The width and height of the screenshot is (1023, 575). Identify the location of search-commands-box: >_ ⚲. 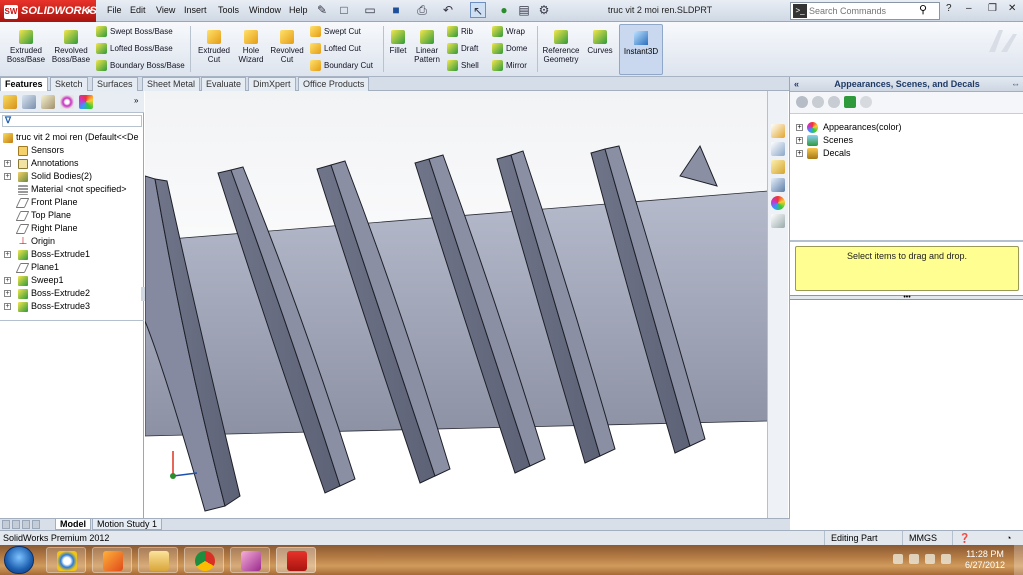
(865, 11).